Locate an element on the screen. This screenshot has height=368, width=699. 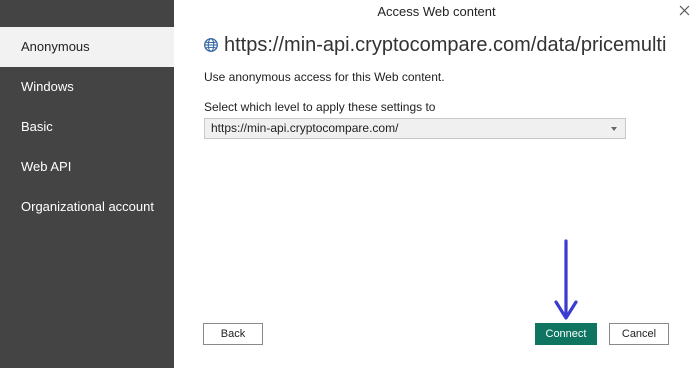
globe-icon is located at coordinates (211, 45).